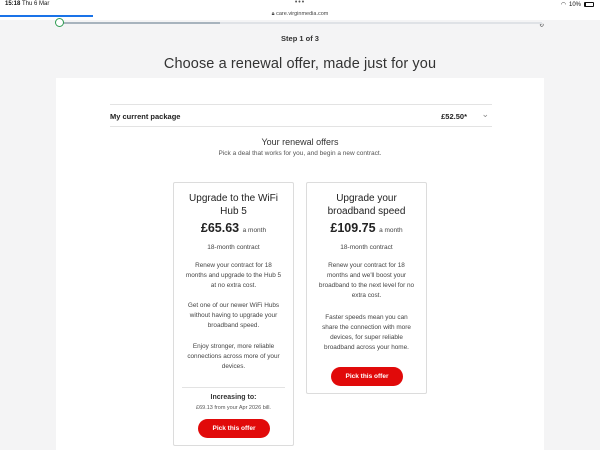 Image resolution: width=600 pixels, height=450 pixels. I want to click on battery-icon, so click(589, 4).